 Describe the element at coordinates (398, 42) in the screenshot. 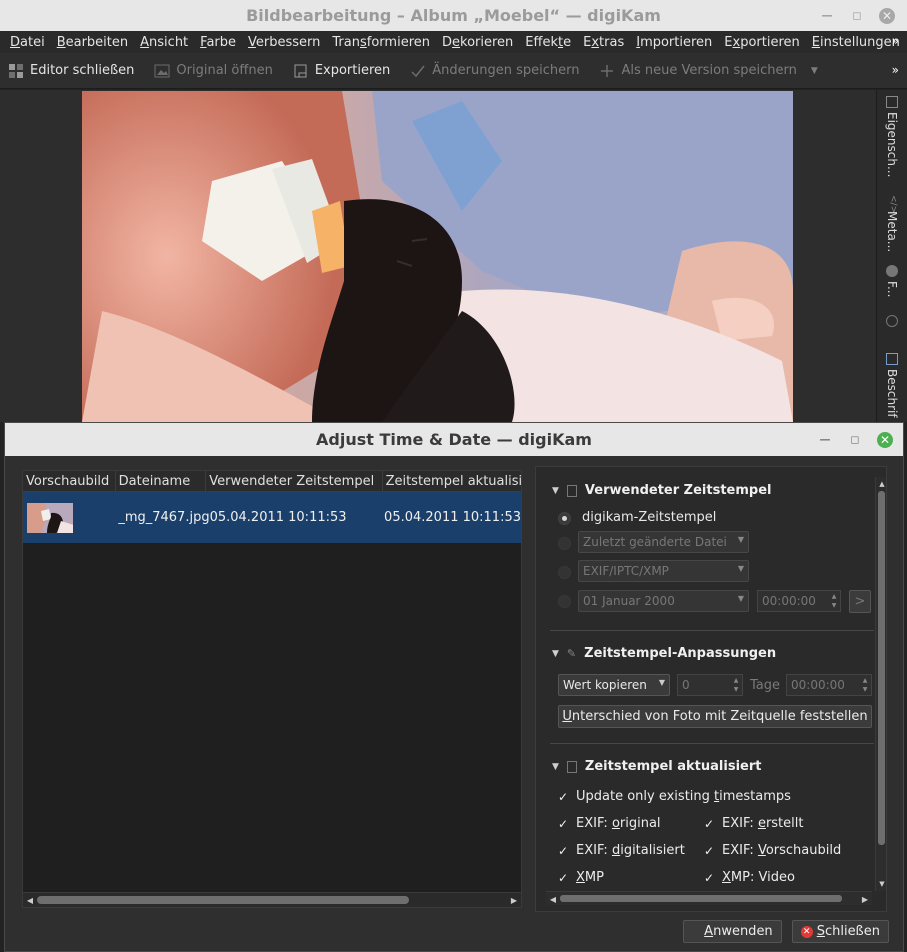

I see `label-part: formieren` at that location.